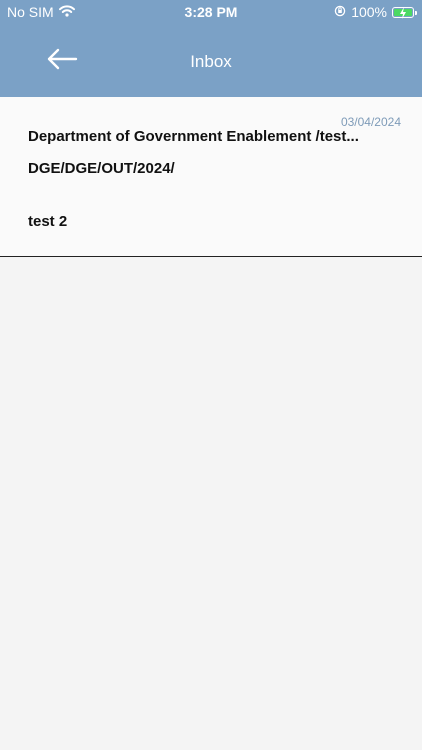 The width and height of the screenshot is (422, 750). Describe the element at coordinates (211, 12) in the screenshot. I see `status-bar: No SIM 3:28 PM 100%` at that location.